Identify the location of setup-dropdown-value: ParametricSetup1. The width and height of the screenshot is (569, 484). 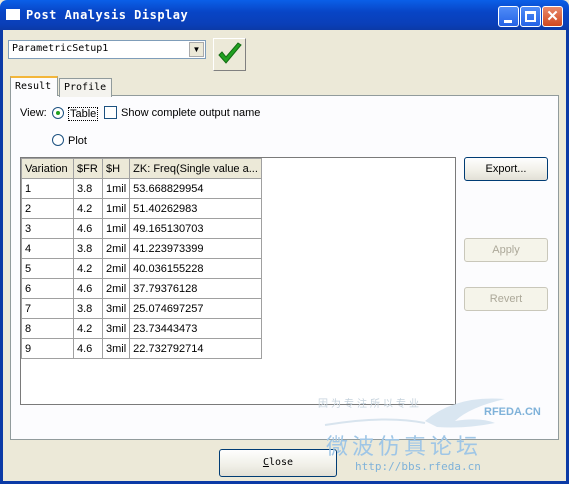
(60, 48).